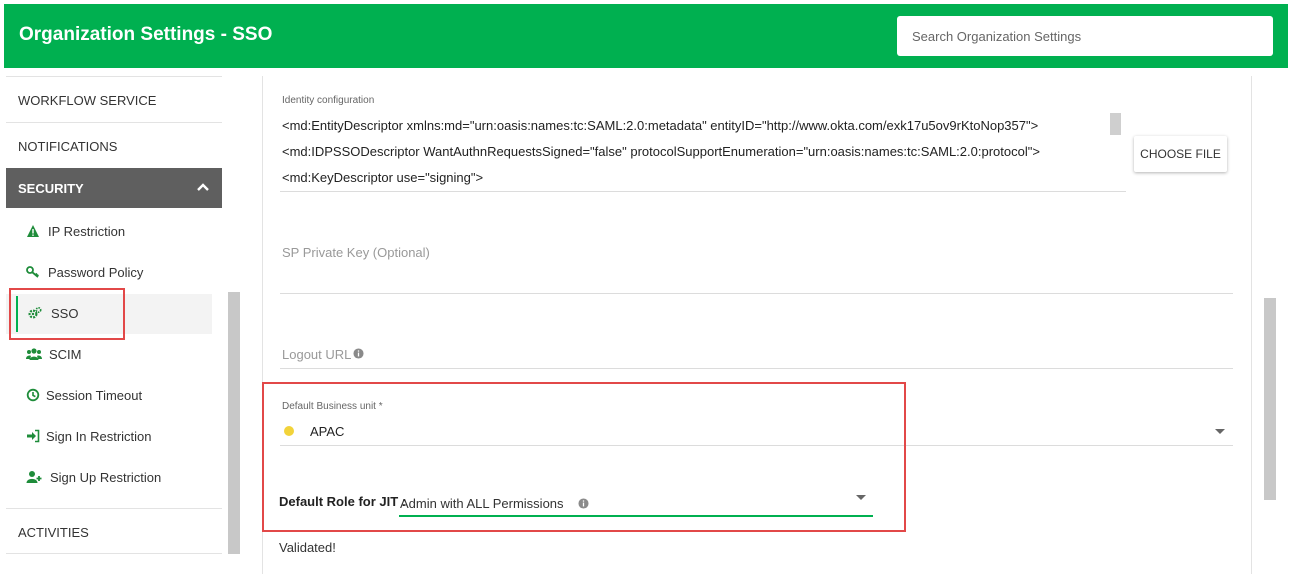 The image size is (1294, 574). I want to click on sidebar-section-label: NOTIFICATIONS, so click(68, 146).